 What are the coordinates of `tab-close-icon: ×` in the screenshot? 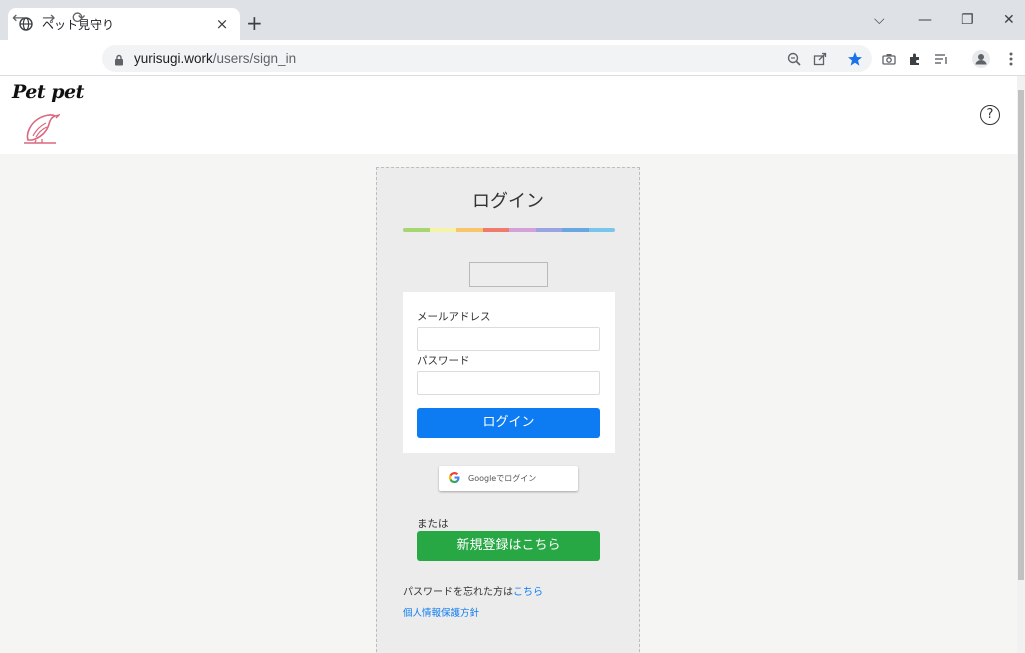 It's located at (222, 24).